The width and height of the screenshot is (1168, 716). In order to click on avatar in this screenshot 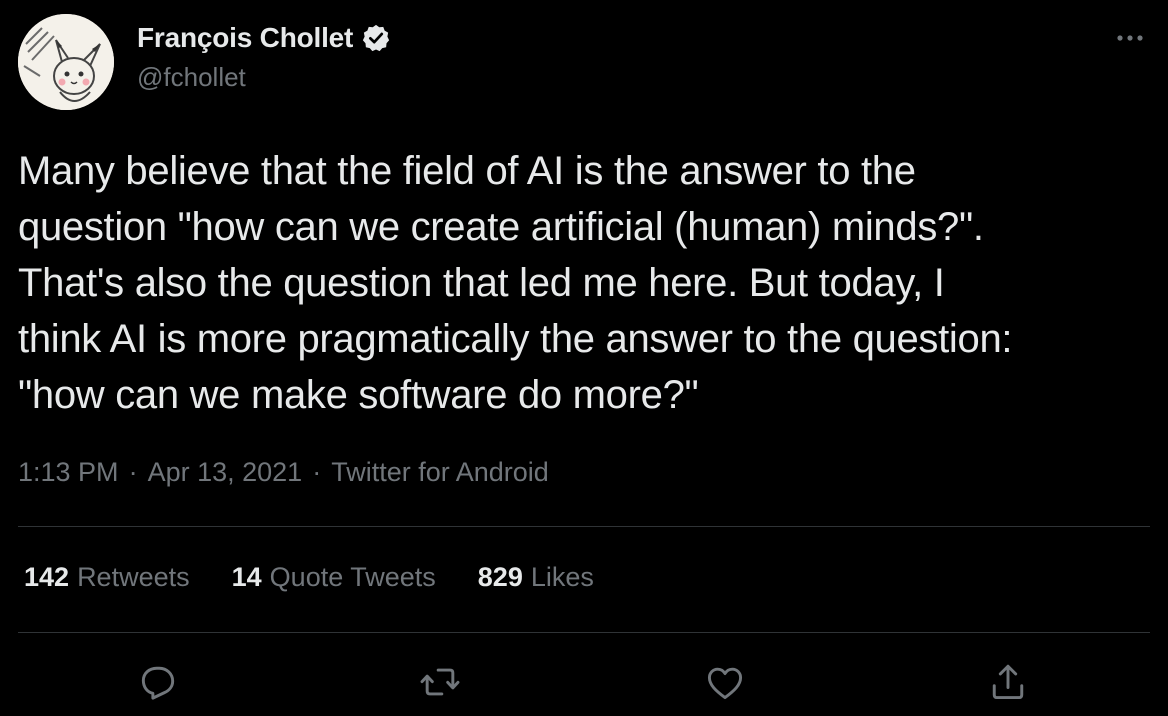, I will do `click(66, 62)`.